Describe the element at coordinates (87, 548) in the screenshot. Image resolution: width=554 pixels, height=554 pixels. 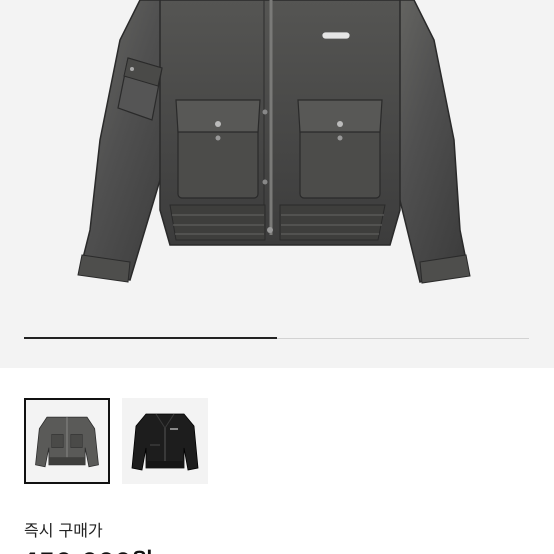
I see `instant-buy-price: 450,000원` at that location.